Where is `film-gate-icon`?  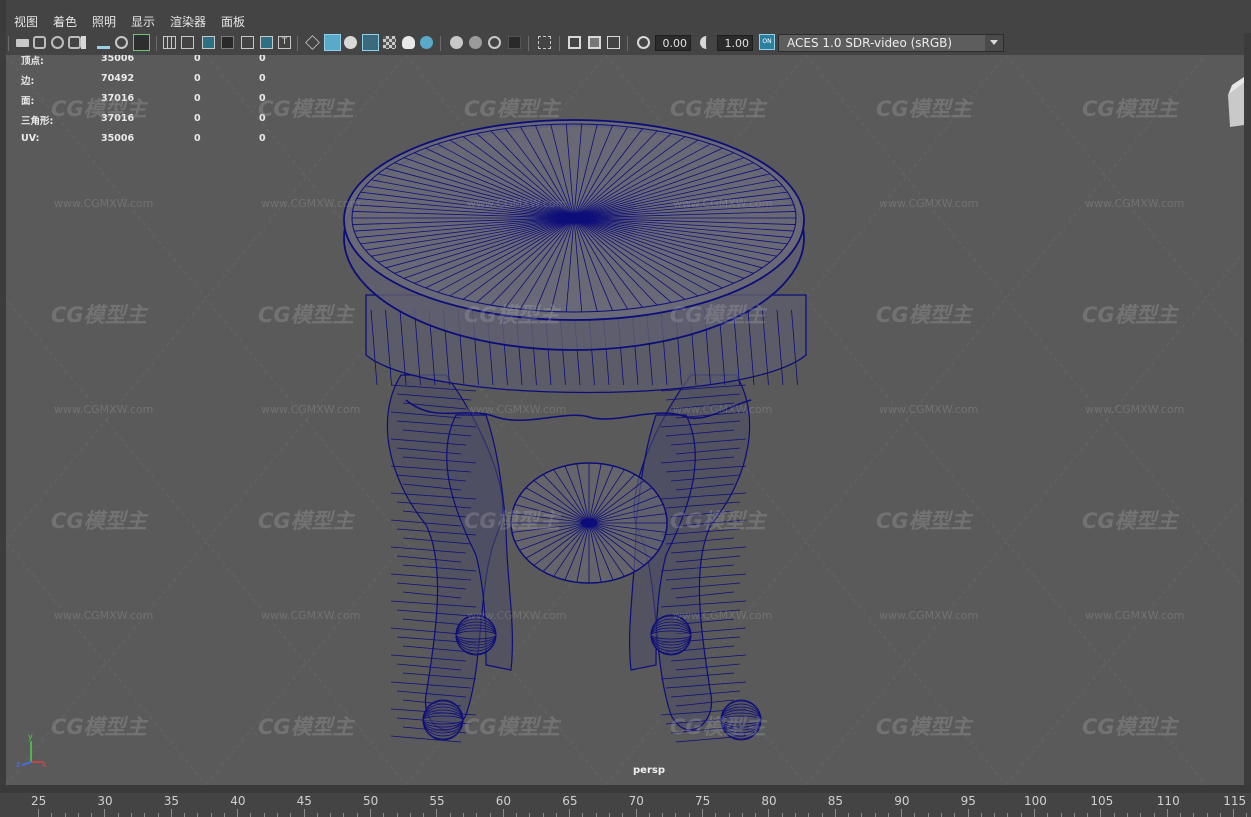
film-gate-icon is located at coordinates (187, 42).